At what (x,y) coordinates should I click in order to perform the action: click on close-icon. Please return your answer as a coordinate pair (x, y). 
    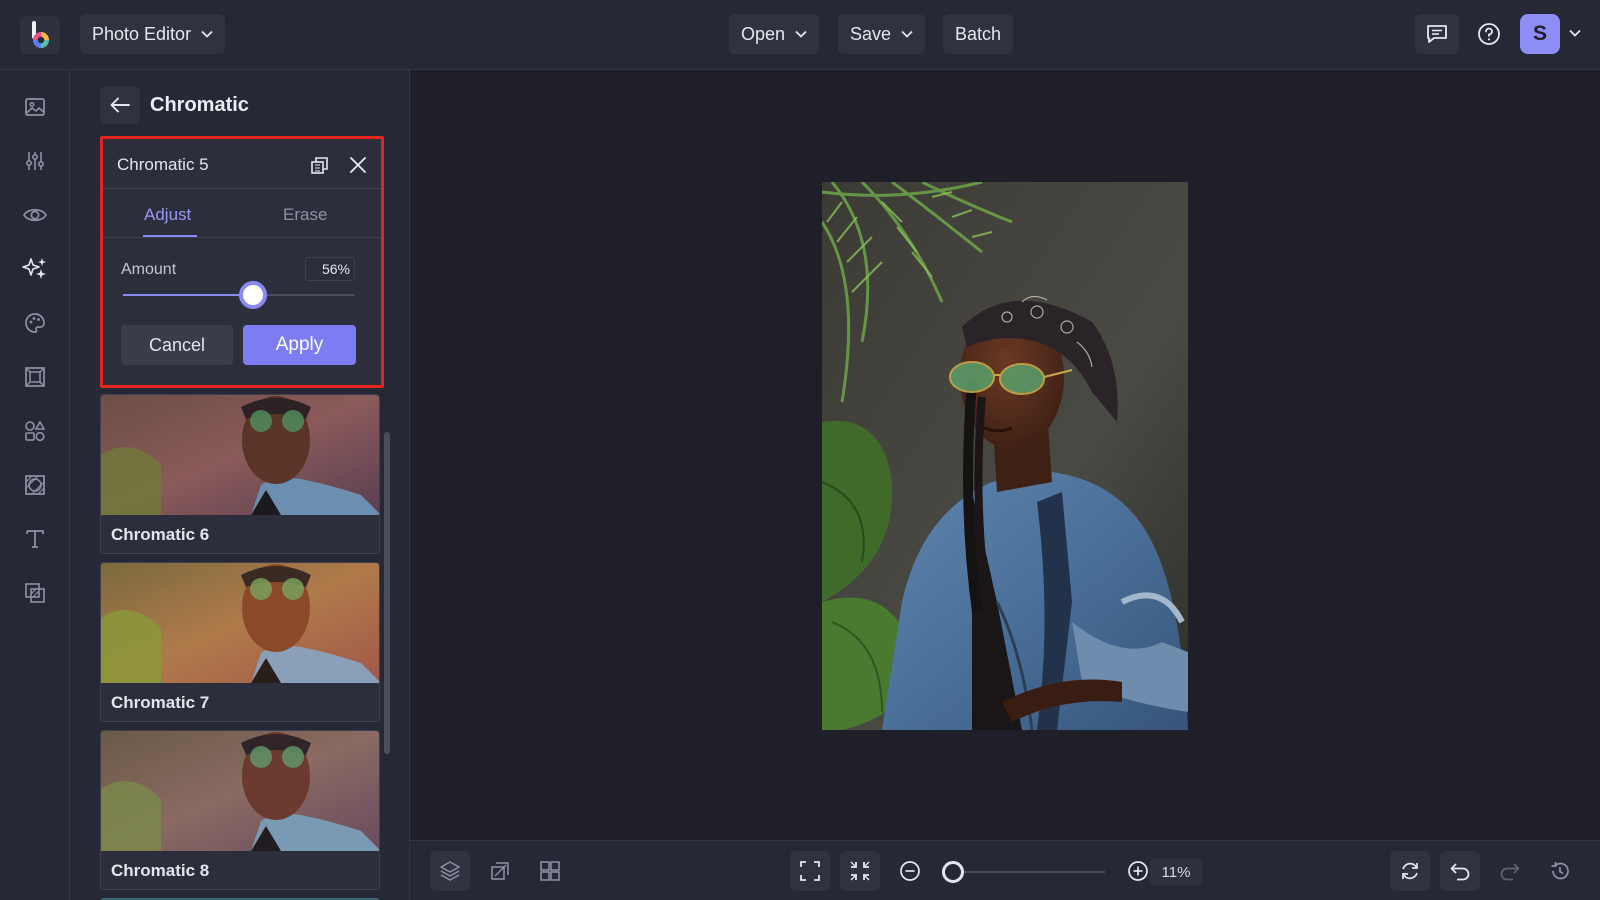
    Looking at the image, I should click on (358, 165).